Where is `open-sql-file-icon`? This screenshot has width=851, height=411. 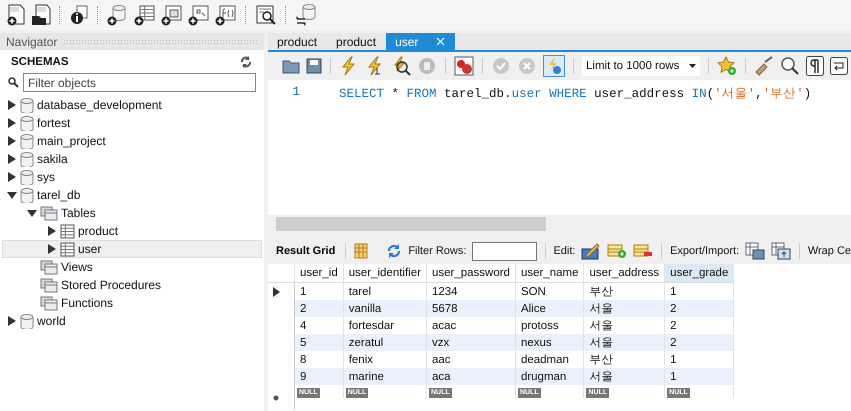
open-sql-file-icon is located at coordinates (41, 15).